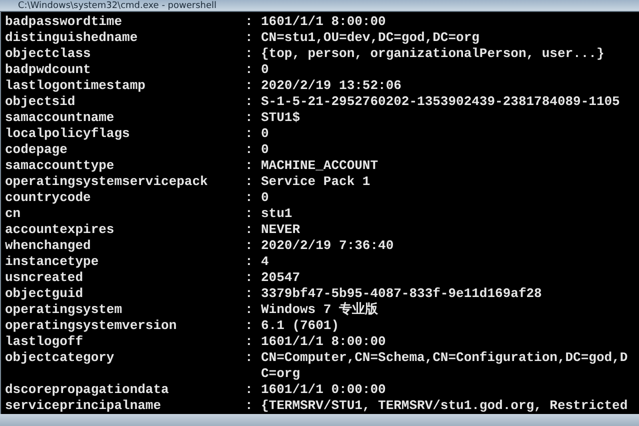 The image size is (639, 426). I want to click on property-name: usncreated, so click(44, 278).